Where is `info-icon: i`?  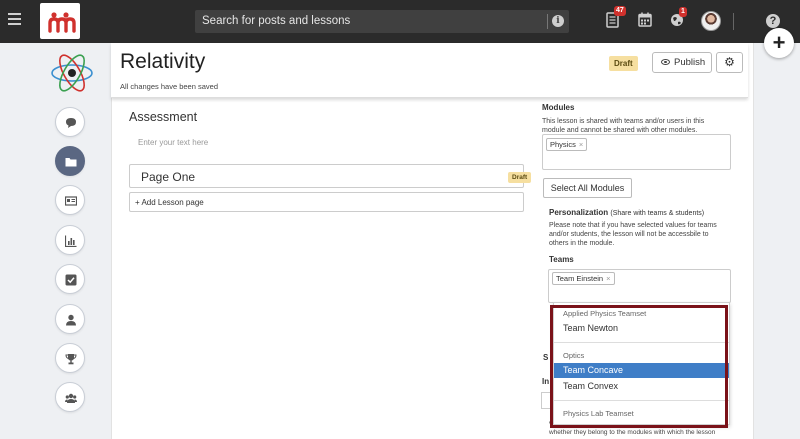
info-icon: i is located at coordinates (558, 21).